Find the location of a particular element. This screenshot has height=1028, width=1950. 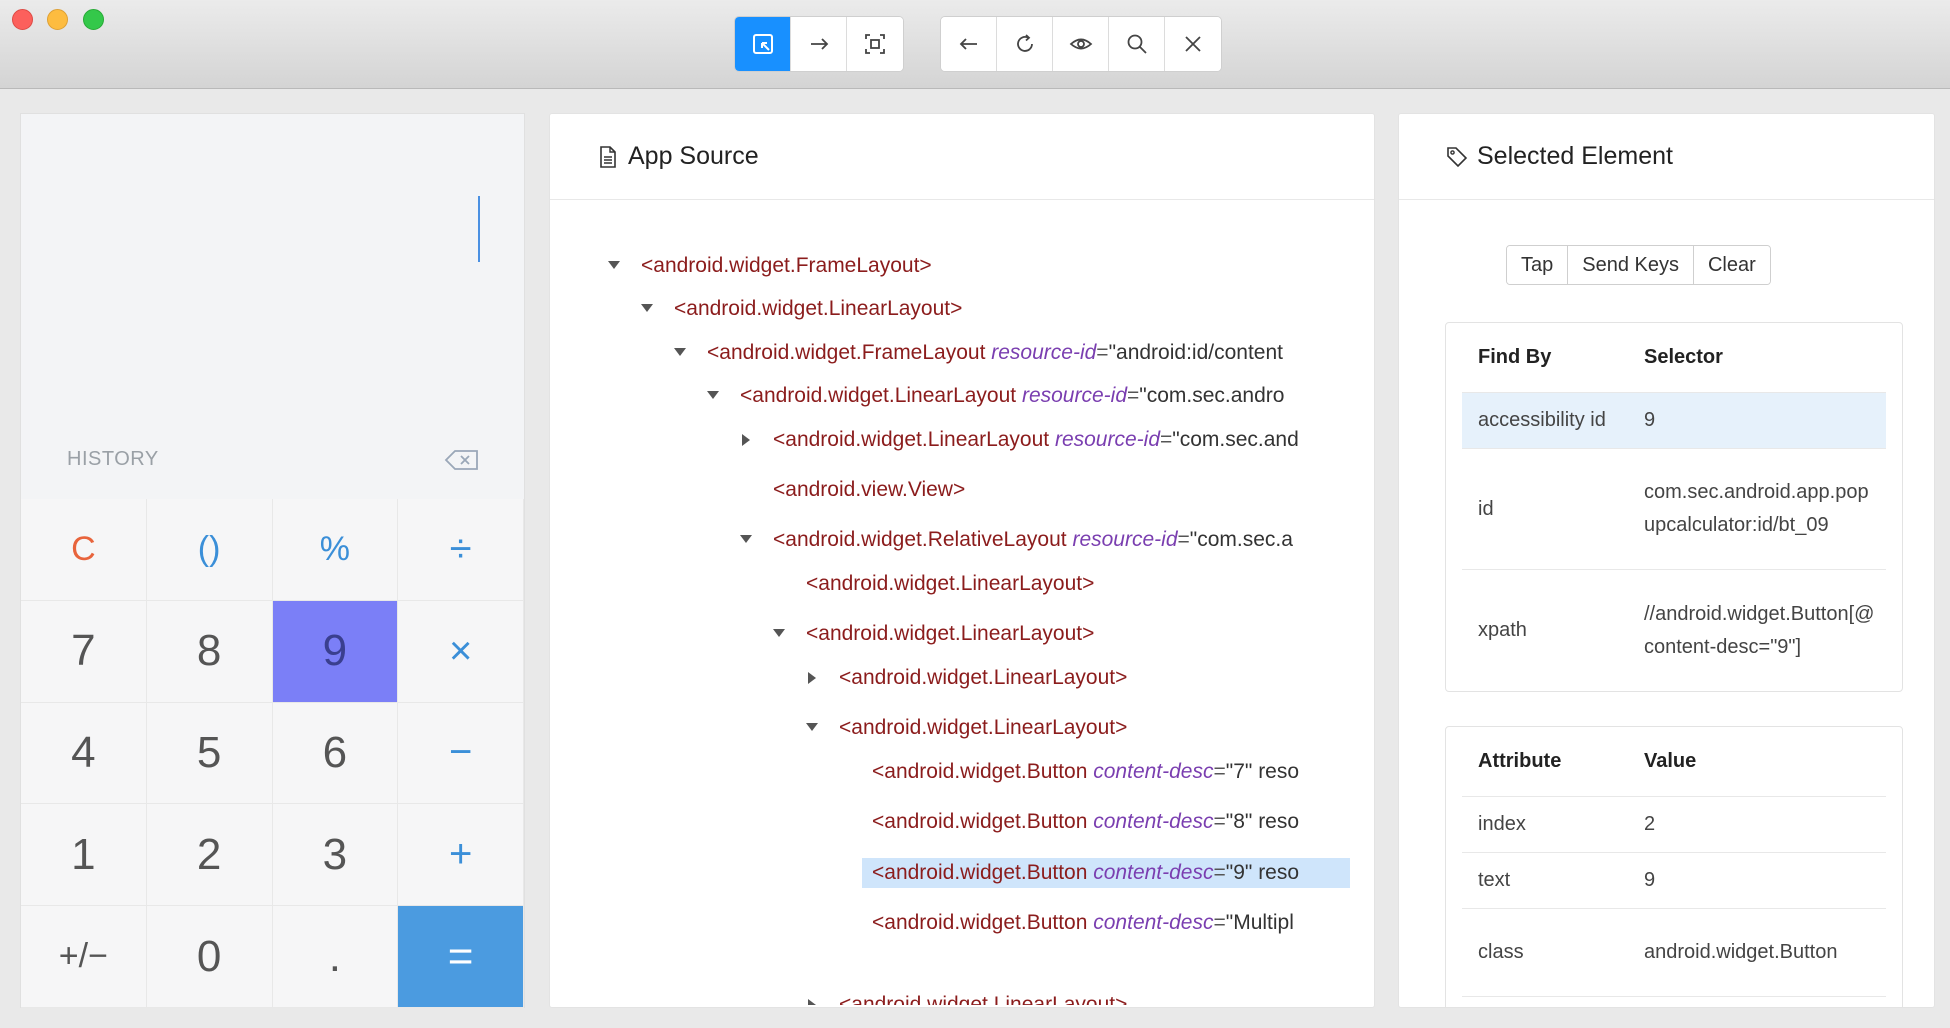

zoom-window-button is located at coordinates (93, 19).